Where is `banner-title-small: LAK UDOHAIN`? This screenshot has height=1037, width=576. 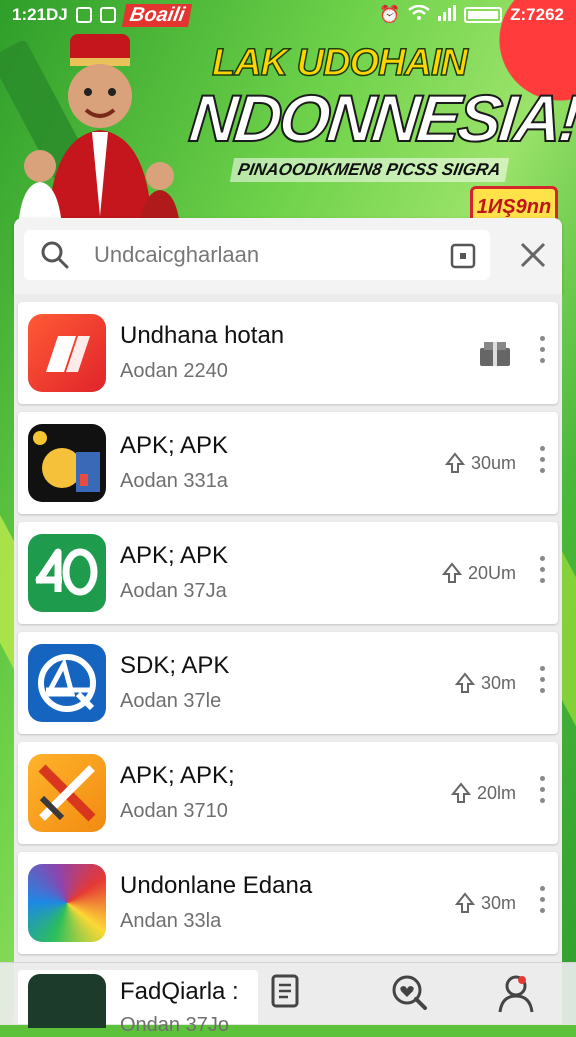
banner-title-small: LAK UDOHAIN is located at coordinates (339, 63).